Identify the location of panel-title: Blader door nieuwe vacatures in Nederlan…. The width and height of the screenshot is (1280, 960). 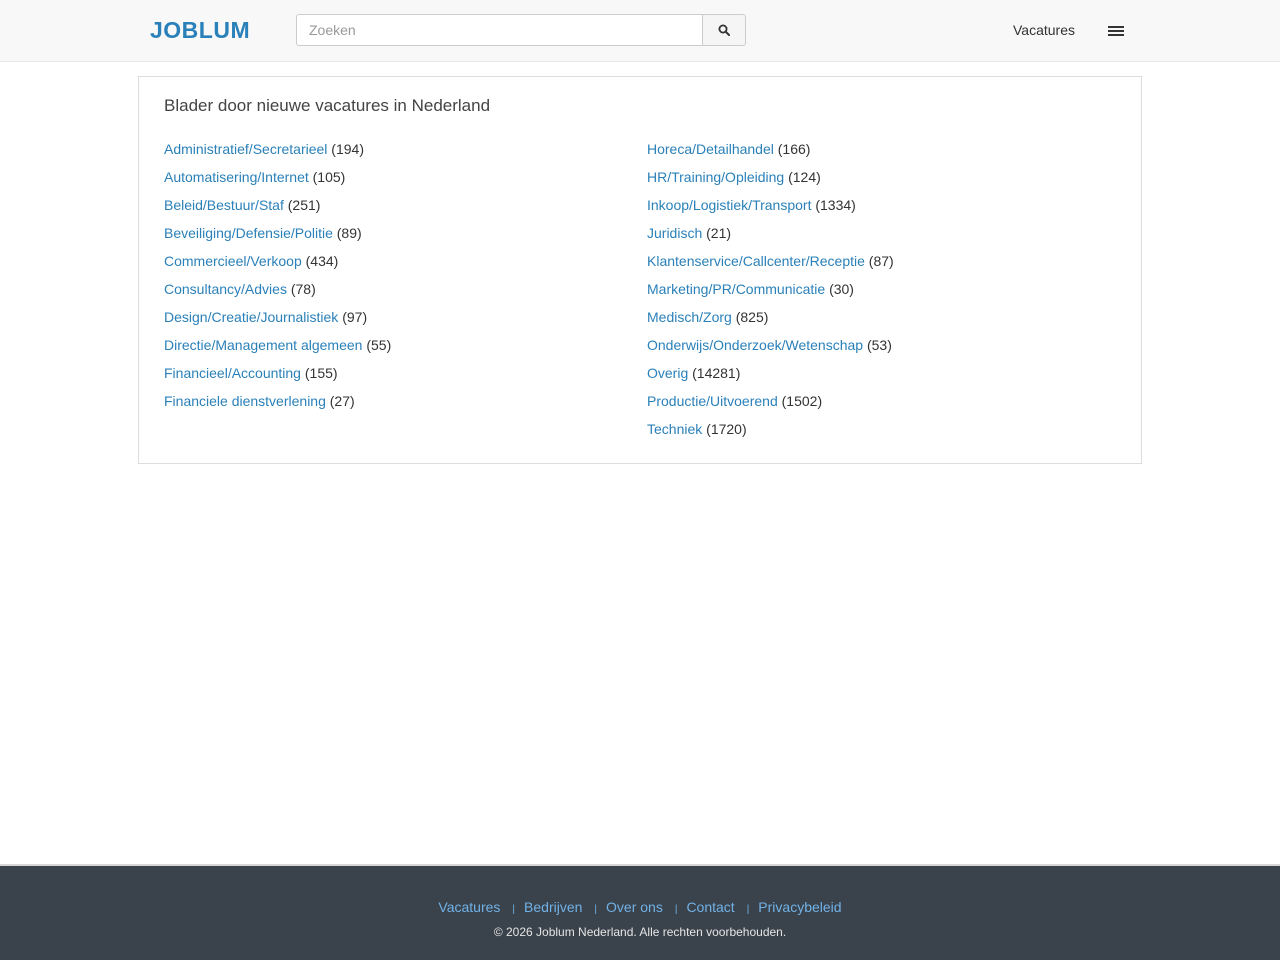
(327, 105).